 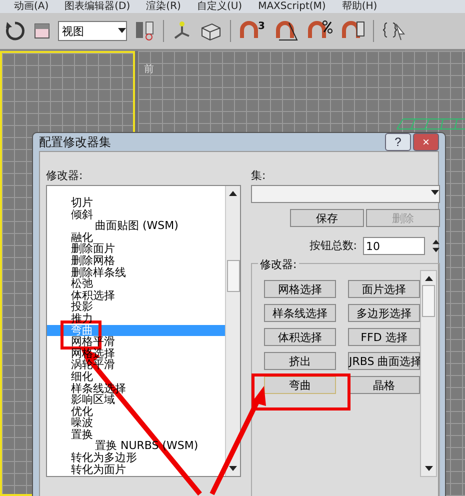 I want to click on modifier-button: 多边形选择, so click(x=384, y=313).